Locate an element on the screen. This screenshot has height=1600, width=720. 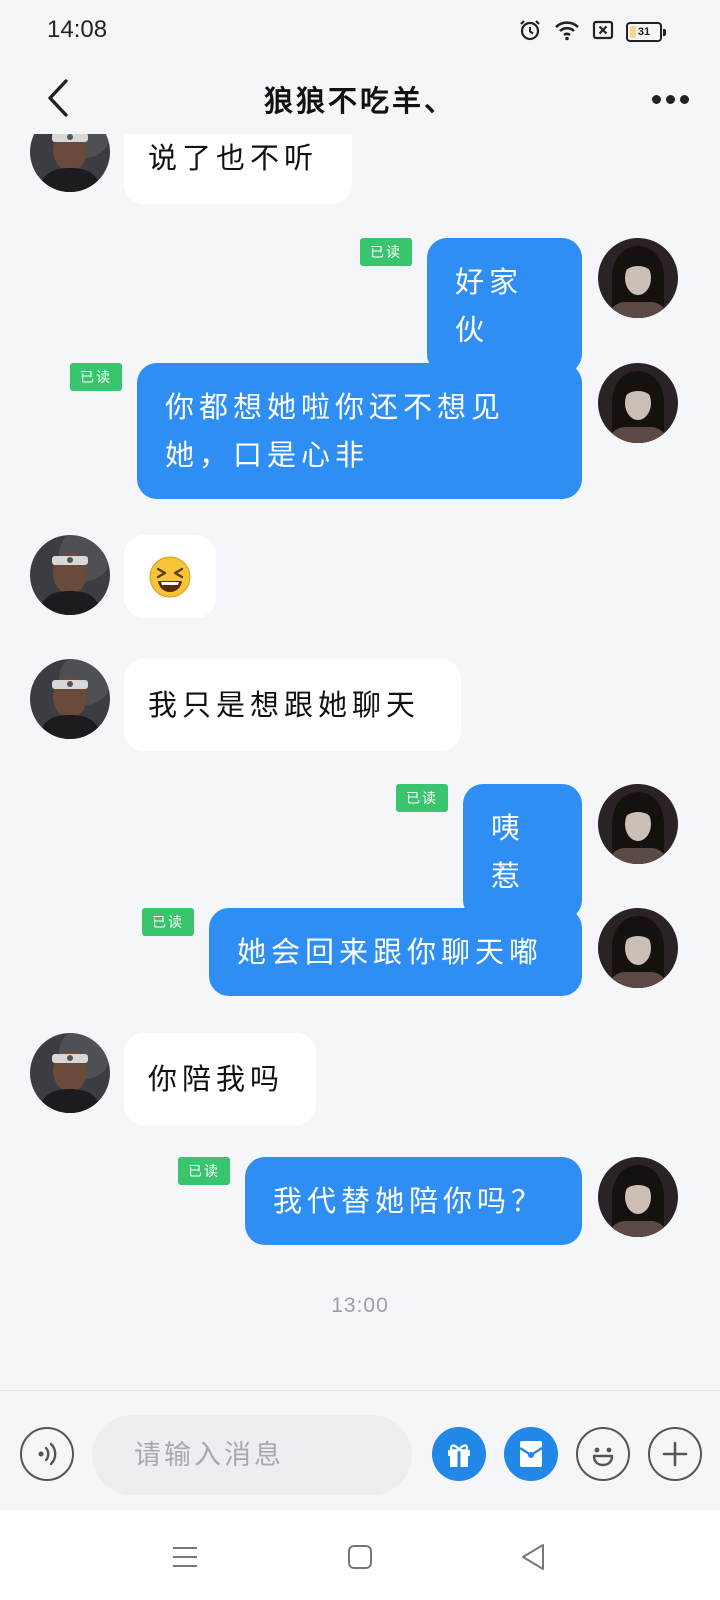
emoji-button is located at coordinates (603, 1454).